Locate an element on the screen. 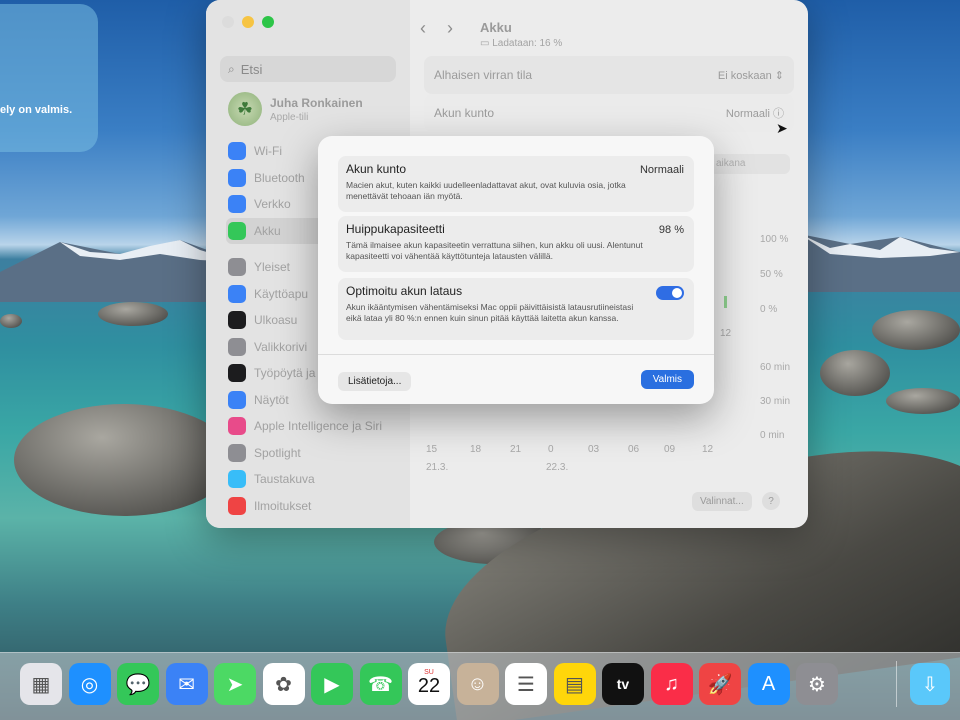 The width and height of the screenshot is (960, 720). contacts-icon: ☺ is located at coordinates (477, 684).